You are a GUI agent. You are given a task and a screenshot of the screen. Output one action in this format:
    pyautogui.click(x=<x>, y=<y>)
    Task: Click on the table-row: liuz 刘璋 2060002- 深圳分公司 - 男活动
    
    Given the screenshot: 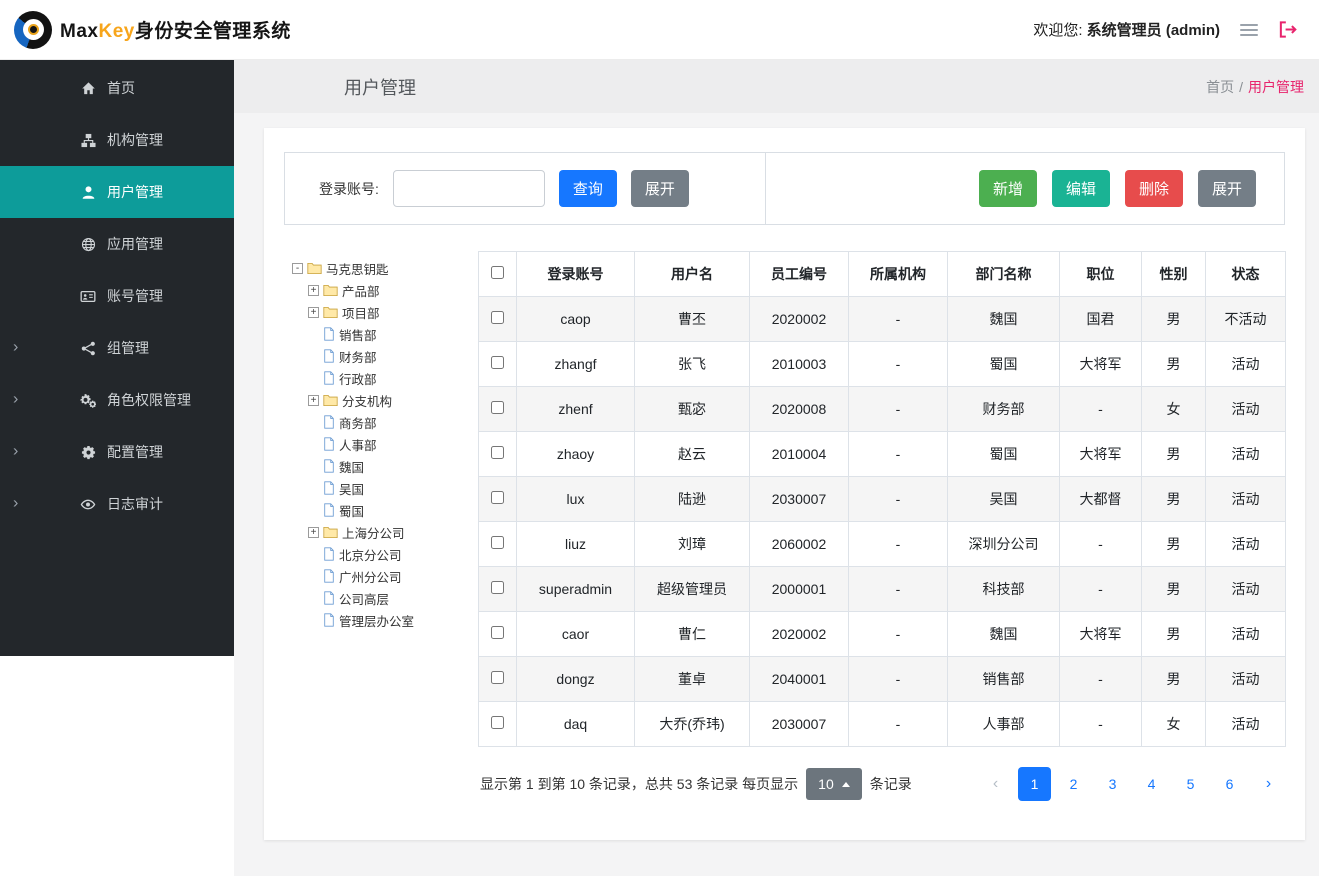 What is the action you would take?
    pyautogui.click(x=882, y=544)
    